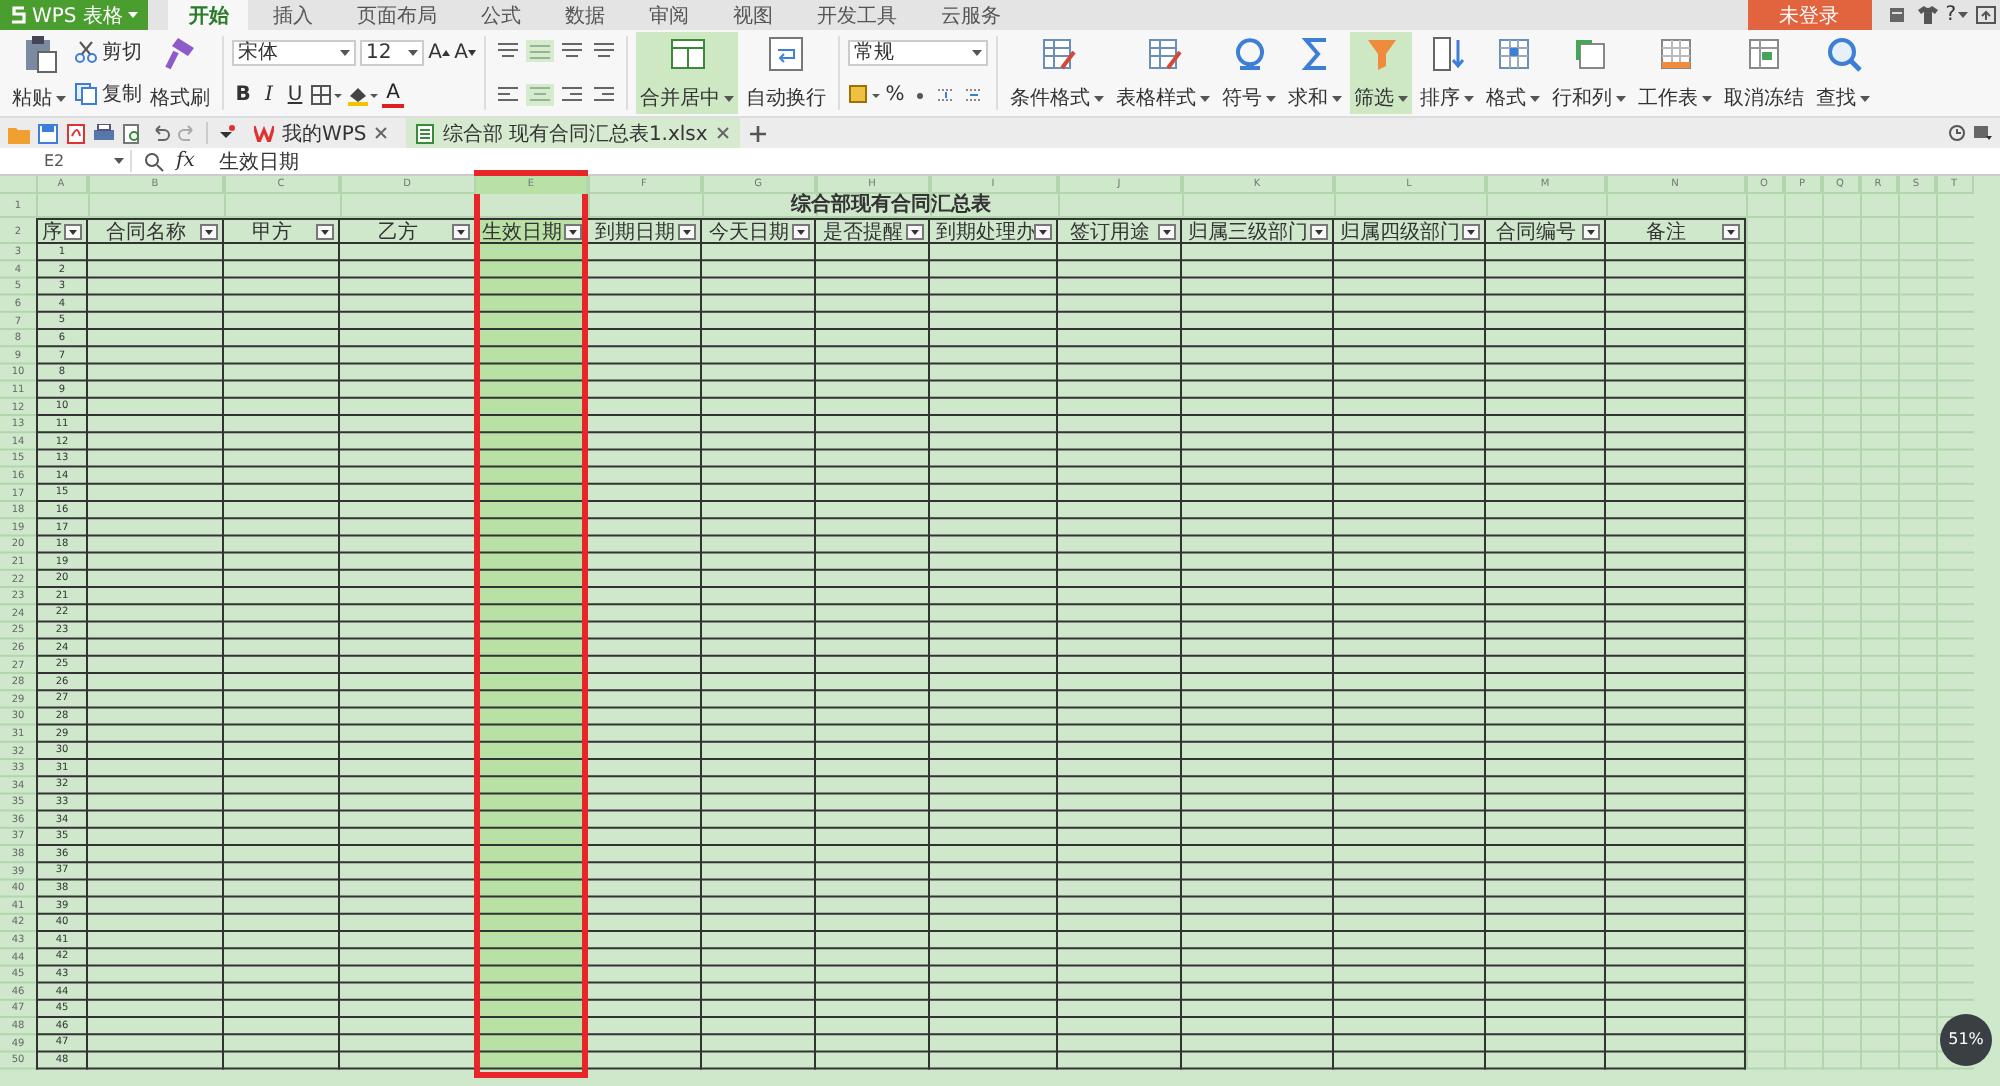  Describe the element at coordinates (108, 93) in the screenshot. I see `copy-button: 复制` at that location.